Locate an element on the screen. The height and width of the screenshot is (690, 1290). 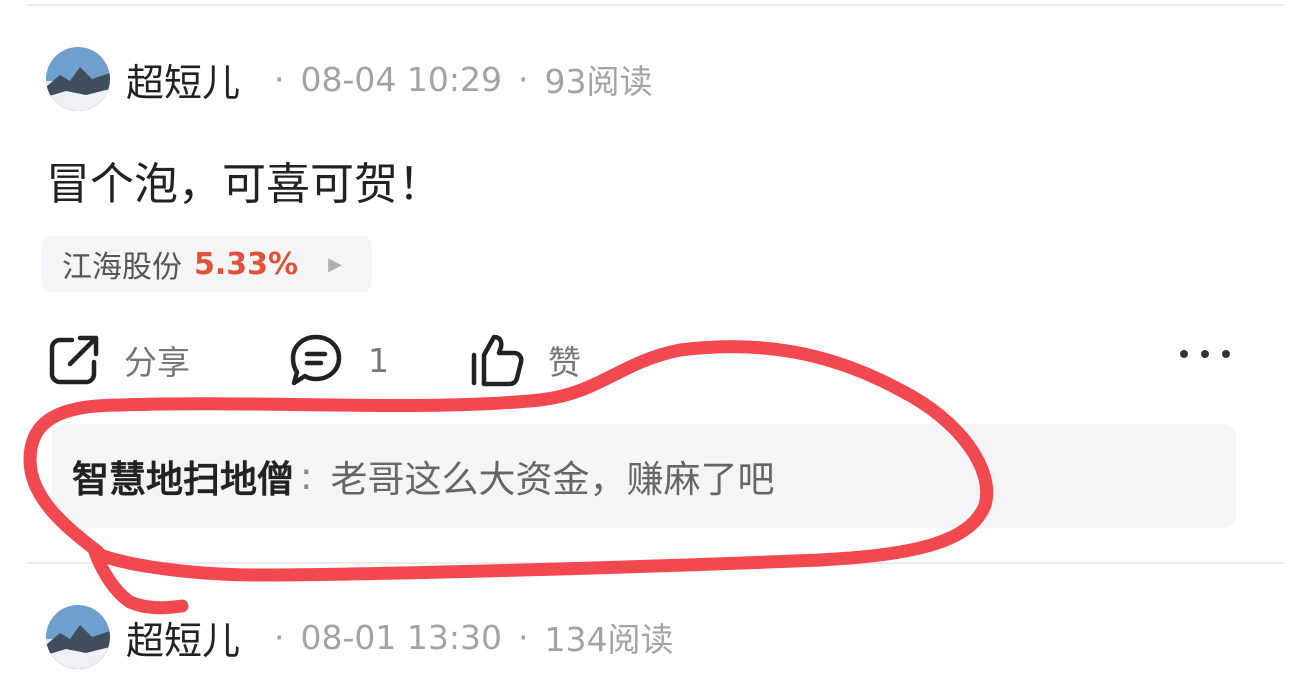
post-divider is located at coordinates (655, 563).